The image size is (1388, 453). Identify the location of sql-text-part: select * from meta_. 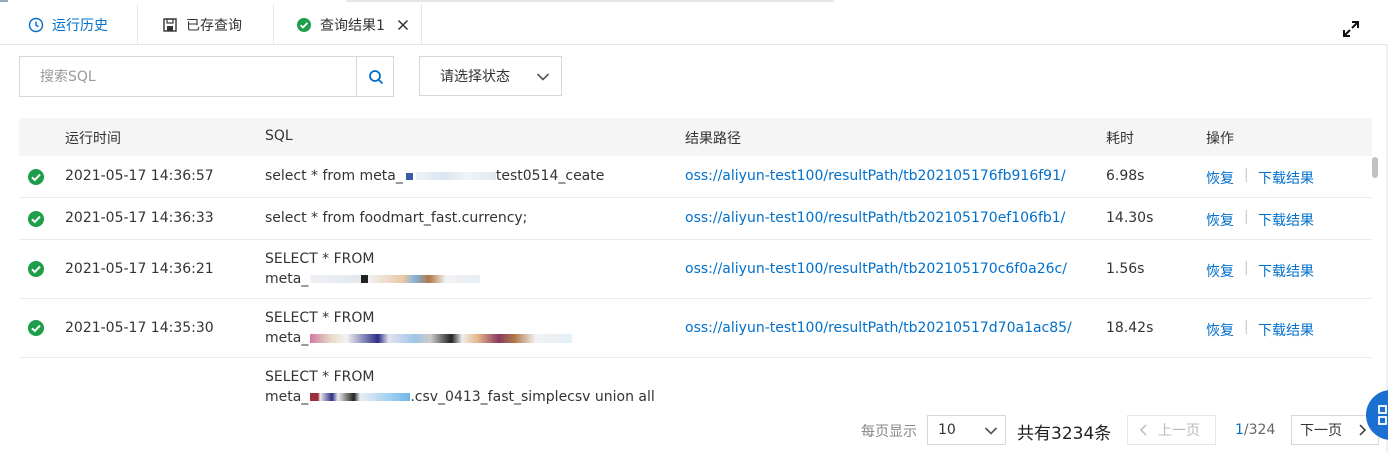
(334, 176).